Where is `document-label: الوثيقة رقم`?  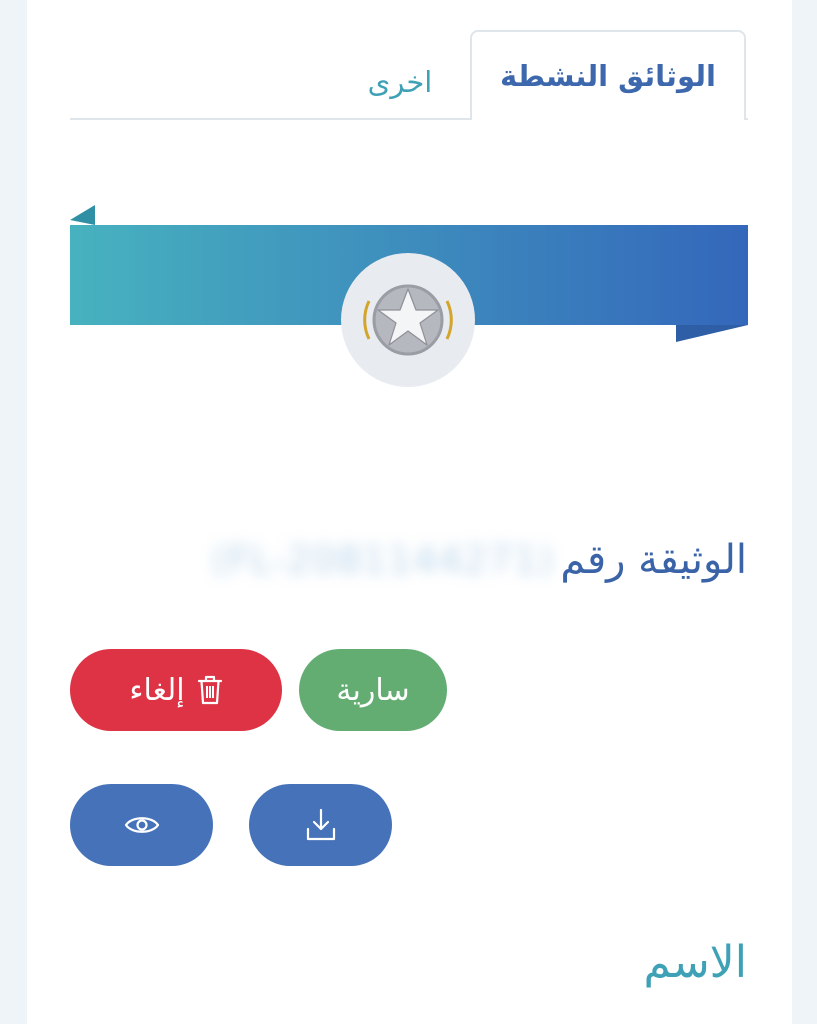
document-label: الوثيقة رقم is located at coordinates (653, 560).